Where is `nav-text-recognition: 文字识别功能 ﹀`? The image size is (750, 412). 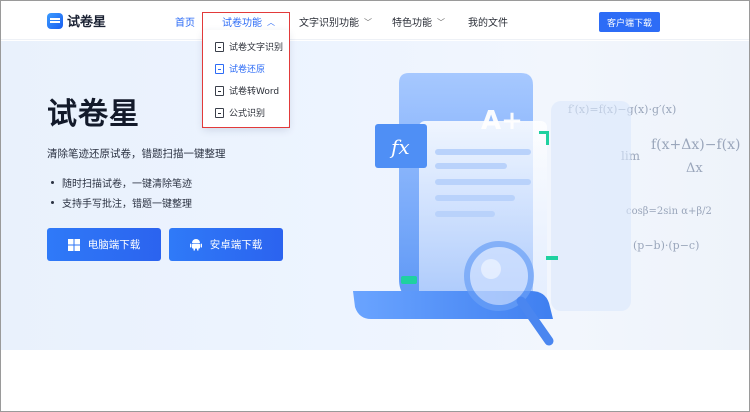
nav-text-recognition: 文字识别功能 ﹀ is located at coordinates (335, 21).